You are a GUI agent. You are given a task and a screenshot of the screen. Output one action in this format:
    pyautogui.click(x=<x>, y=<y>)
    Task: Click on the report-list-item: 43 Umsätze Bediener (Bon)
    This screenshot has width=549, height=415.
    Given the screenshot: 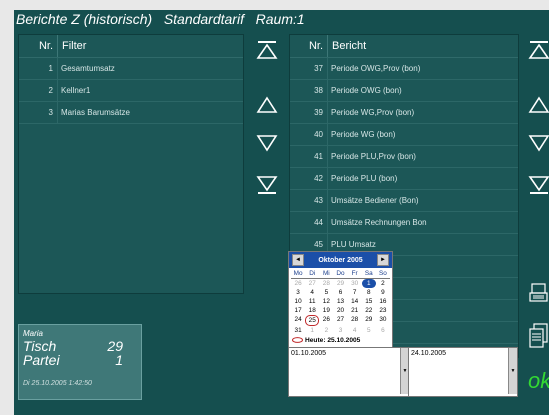 What is the action you would take?
    pyautogui.click(x=404, y=201)
    